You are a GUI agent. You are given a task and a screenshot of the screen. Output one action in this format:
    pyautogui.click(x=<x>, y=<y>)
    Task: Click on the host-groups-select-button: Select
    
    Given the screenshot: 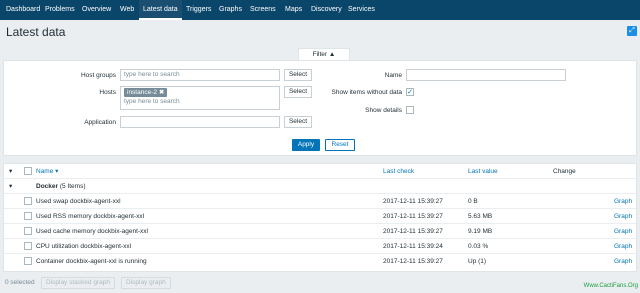 What is the action you would take?
    pyautogui.click(x=298, y=75)
    